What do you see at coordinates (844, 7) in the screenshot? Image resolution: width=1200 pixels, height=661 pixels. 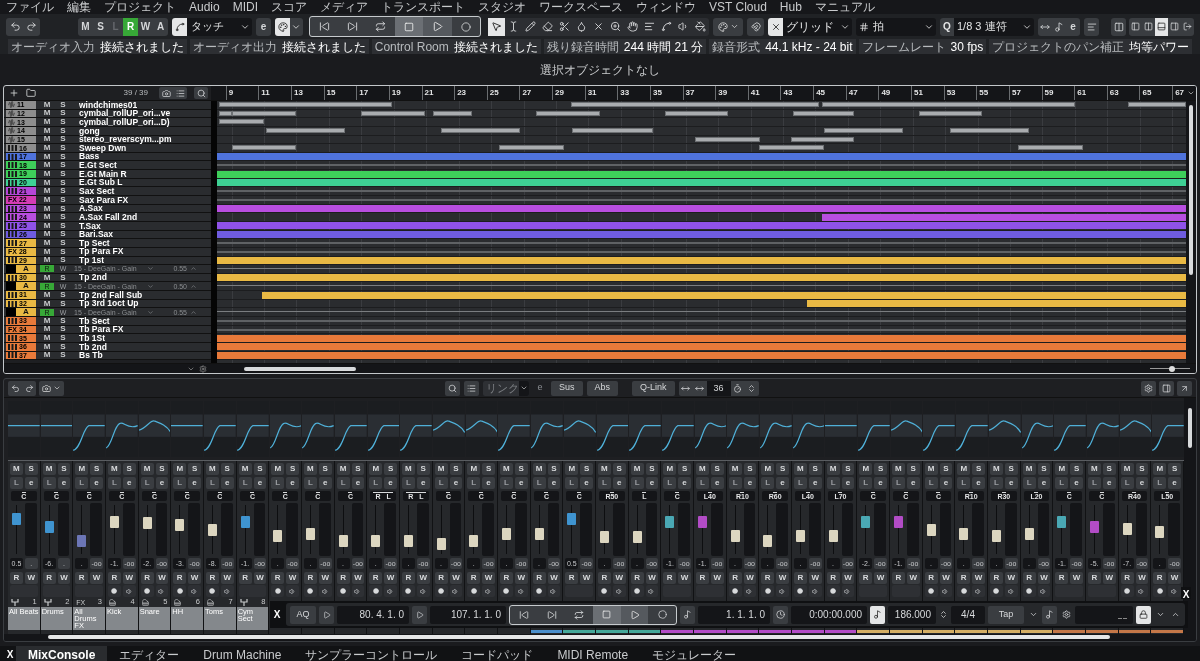 I see `menu-item: マニュアル` at bounding box center [844, 7].